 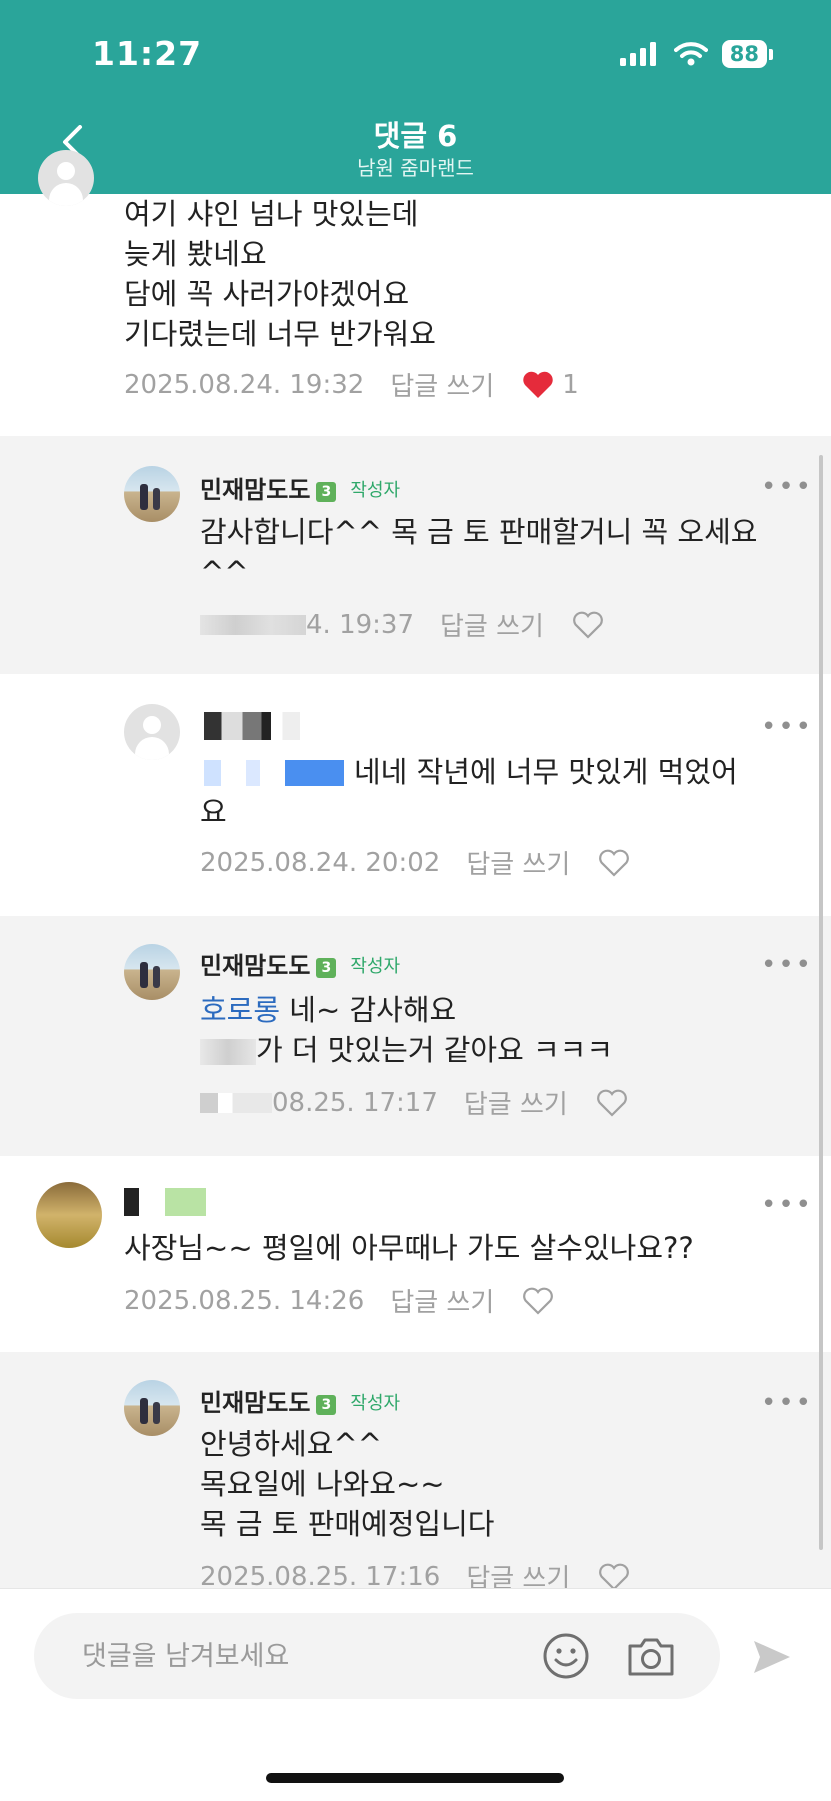 What do you see at coordinates (244, 1300) in the screenshot?
I see `comment-date: 2025.08.25. 14:26` at bounding box center [244, 1300].